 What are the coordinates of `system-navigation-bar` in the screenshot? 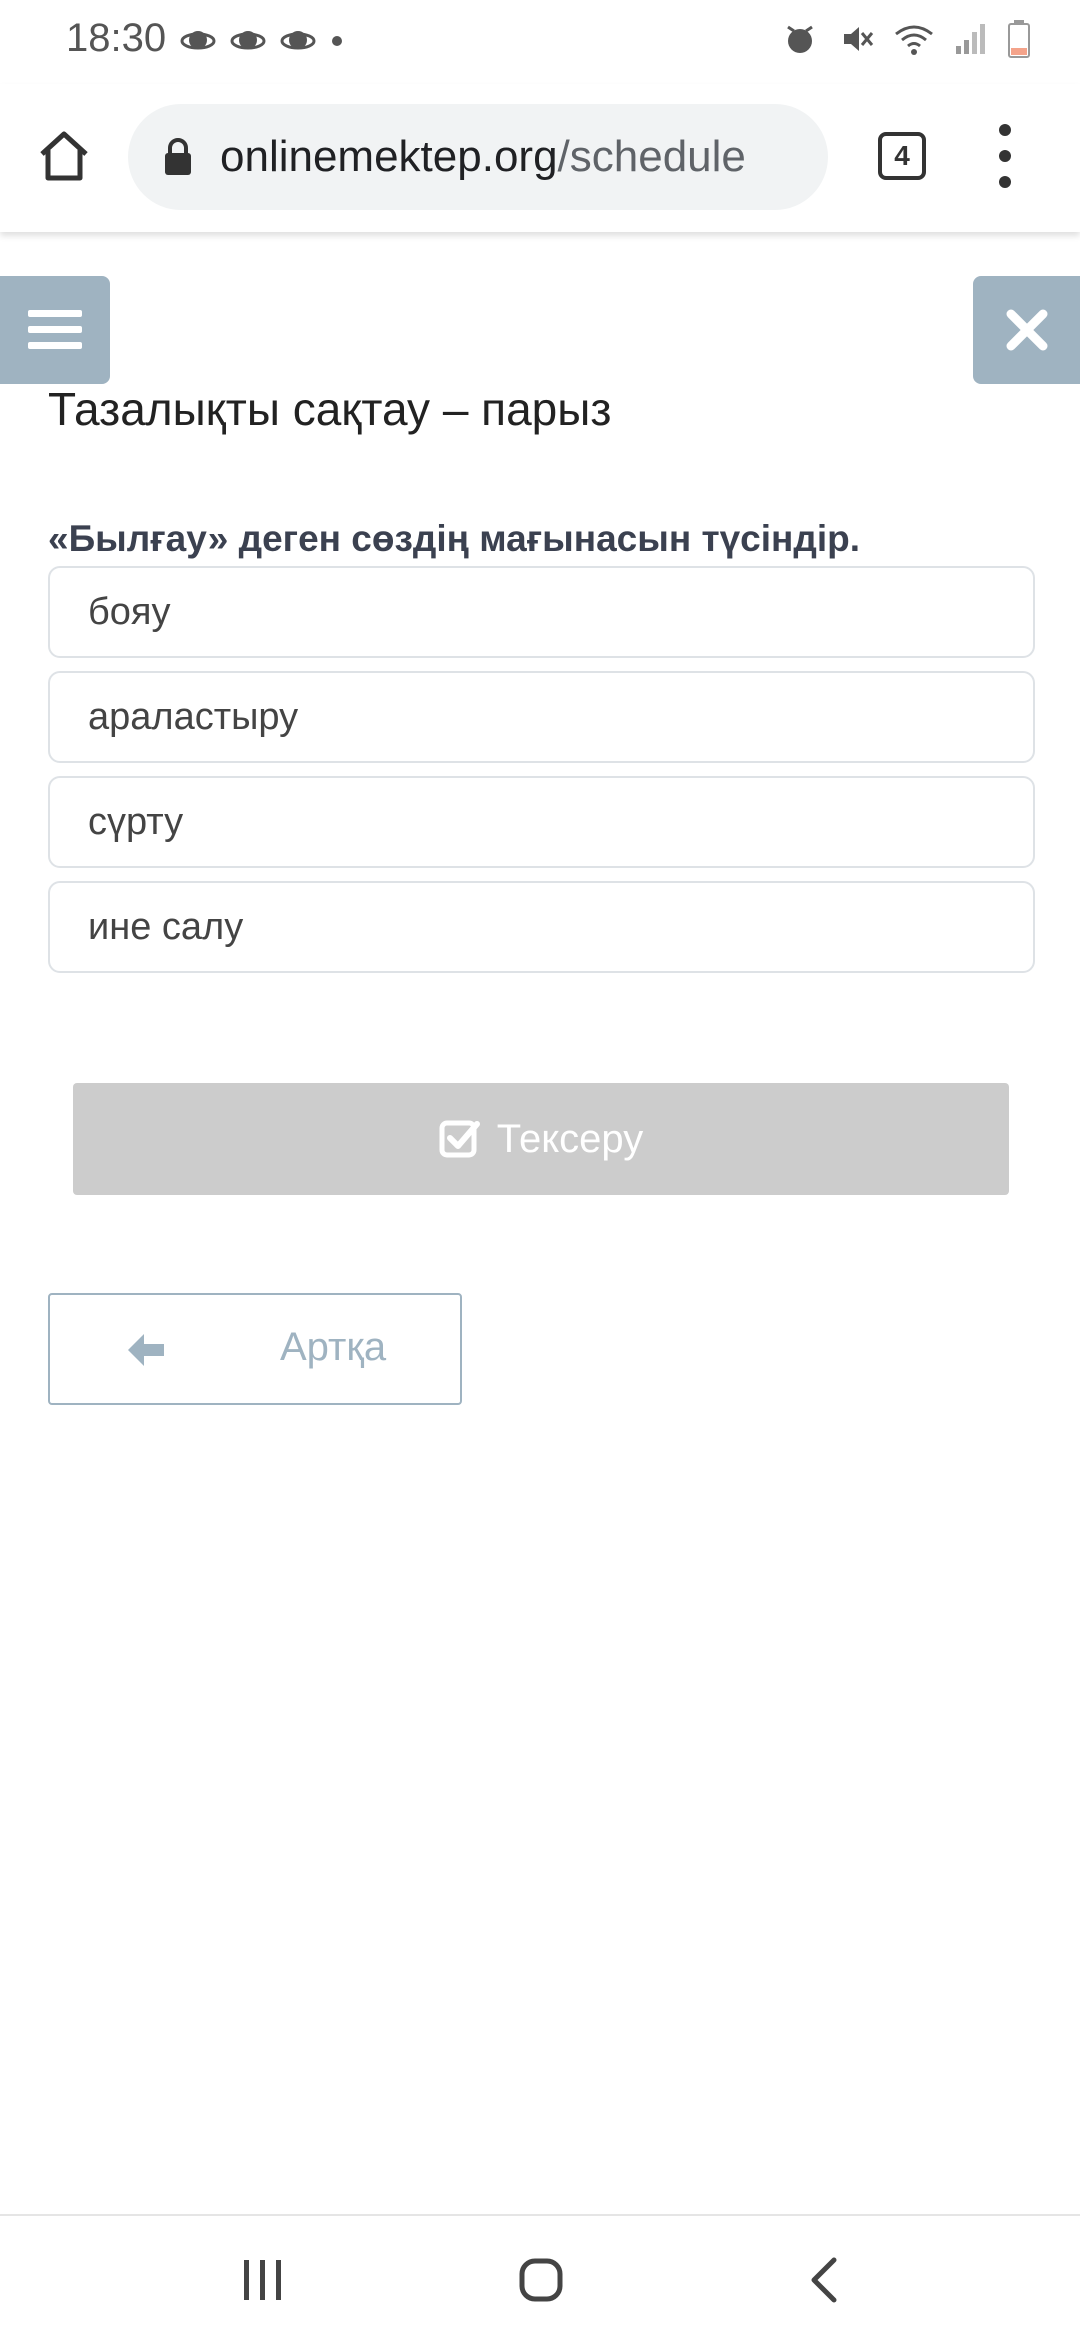 It's located at (540, 2277).